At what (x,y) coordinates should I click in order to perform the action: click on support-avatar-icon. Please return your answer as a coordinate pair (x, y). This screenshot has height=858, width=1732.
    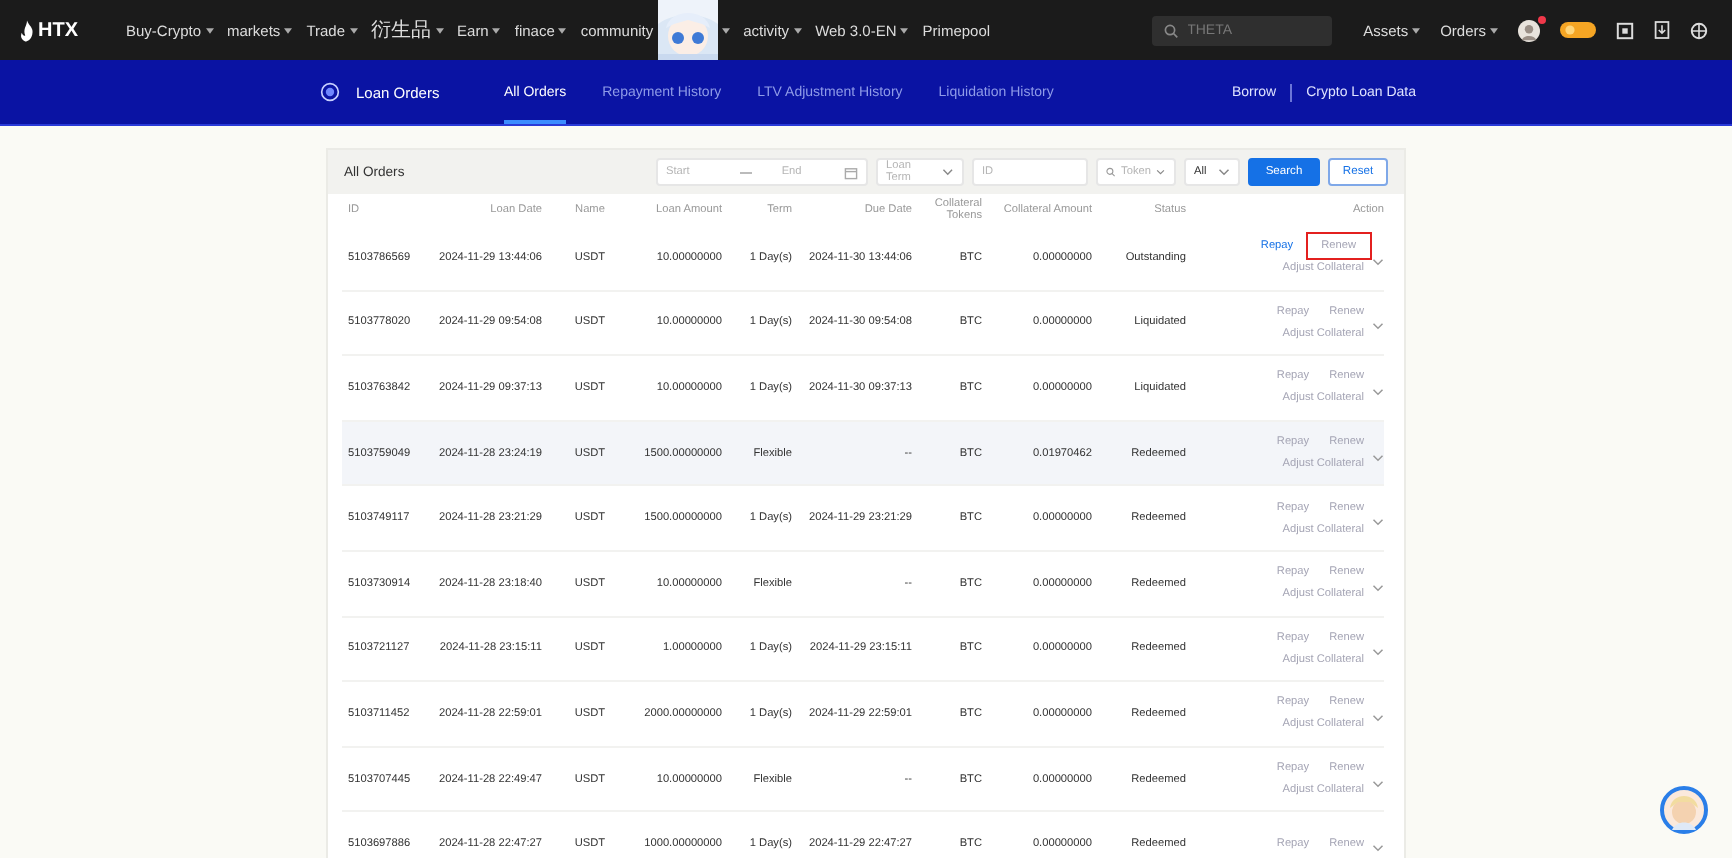
    Looking at the image, I should click on (1684, 810).